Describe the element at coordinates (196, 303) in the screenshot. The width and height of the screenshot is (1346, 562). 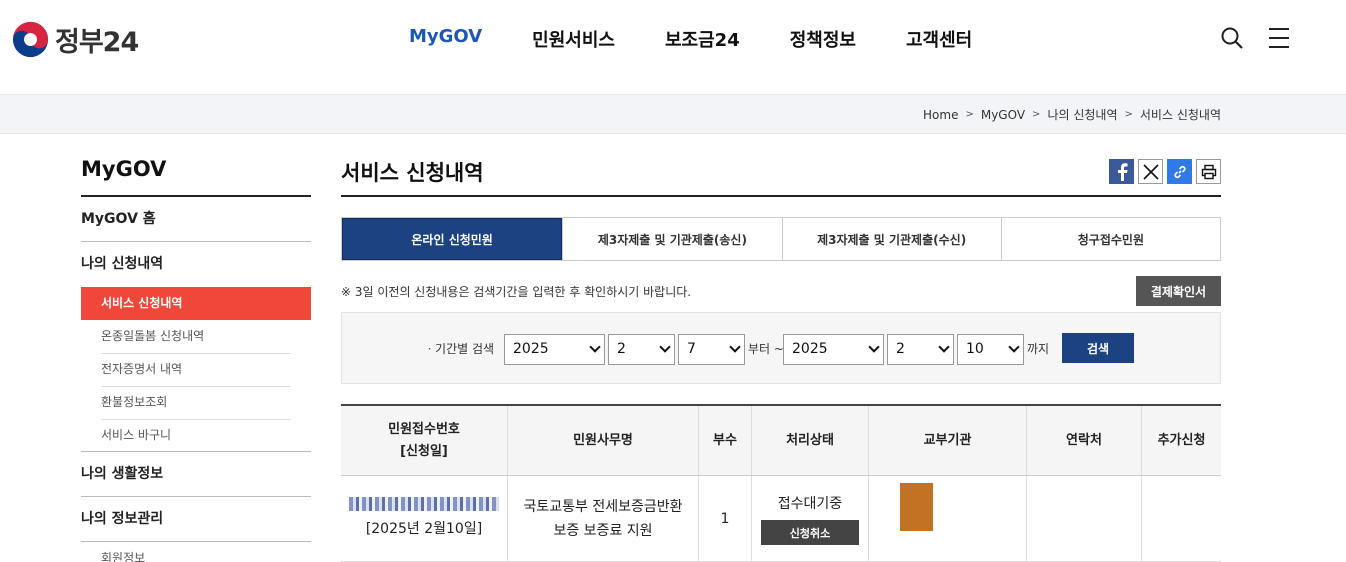
I see `sidebar-subitem-service-applications: 서비스 신청내역` at that location.